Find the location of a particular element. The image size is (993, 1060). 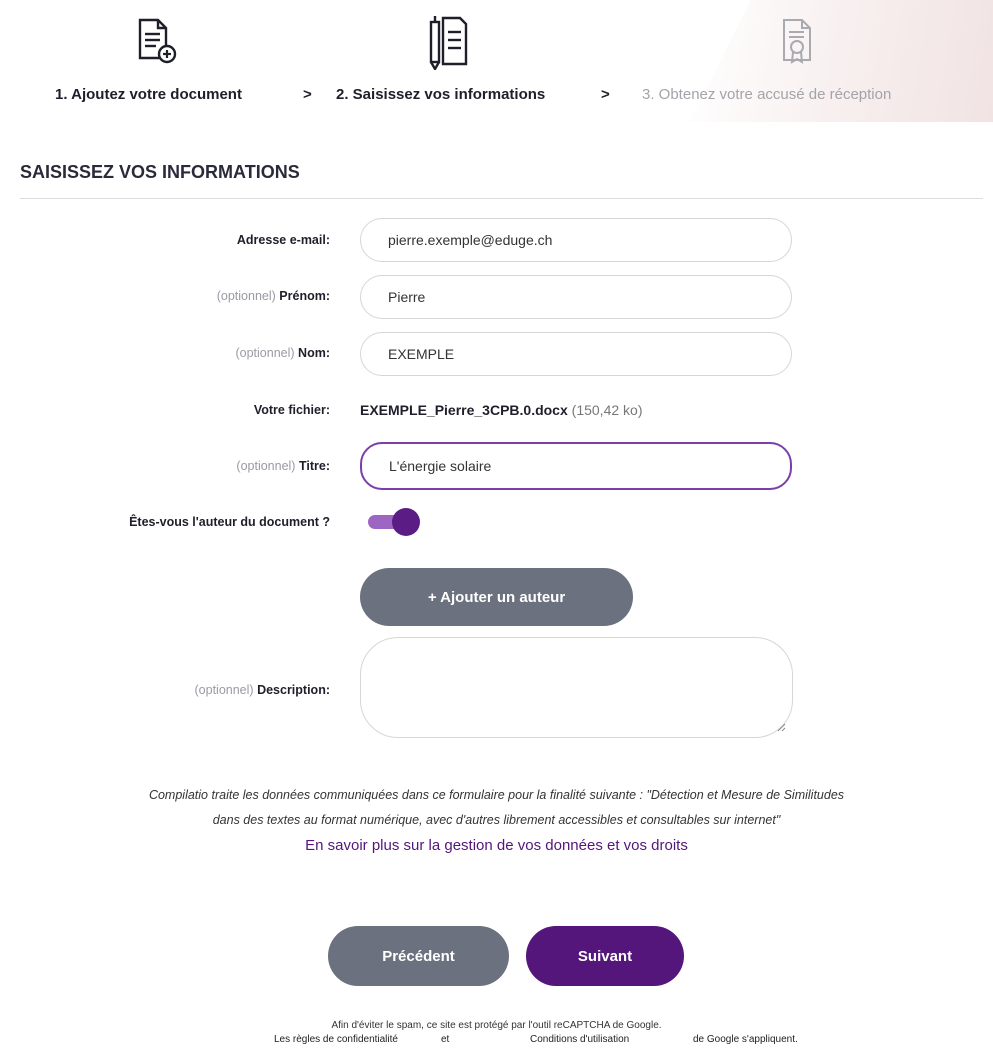

file-name: EXEMPLE_Pierre_3CPB.0.docx is located at coordinates (464, 410).